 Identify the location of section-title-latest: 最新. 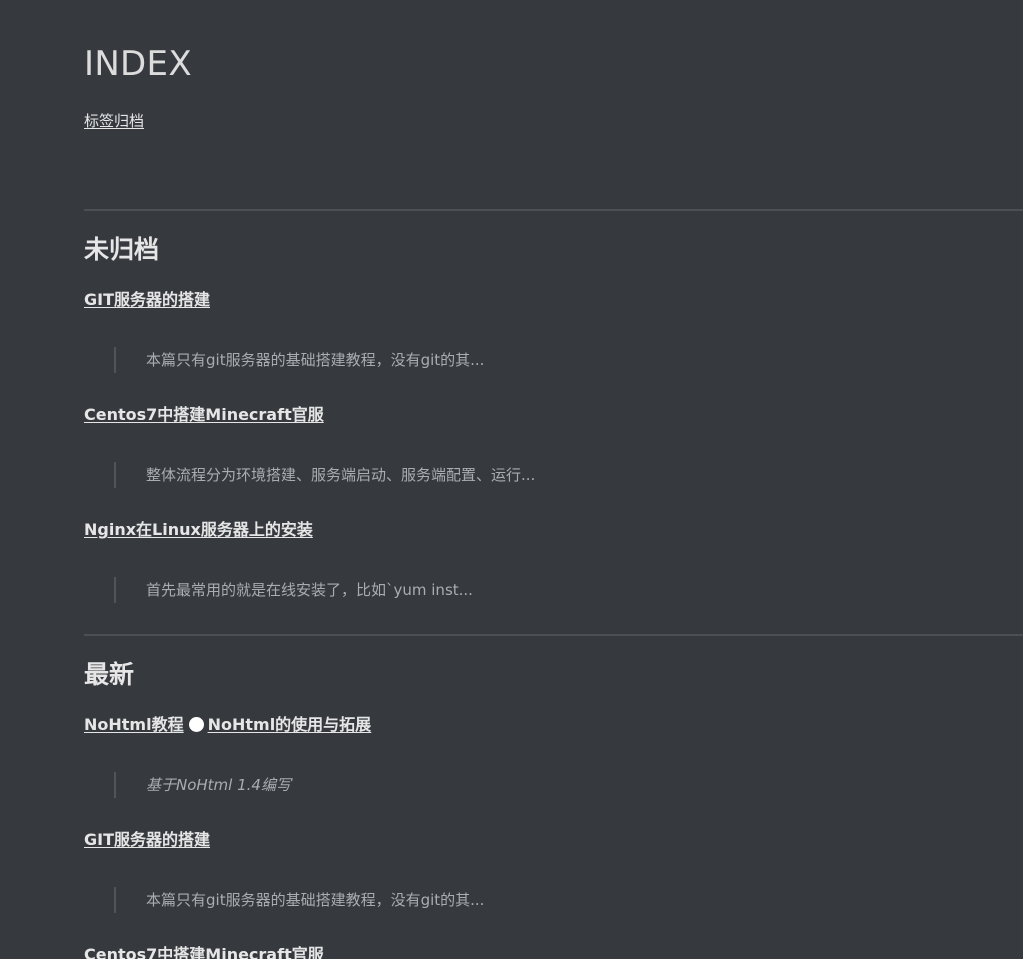
(109, 674).